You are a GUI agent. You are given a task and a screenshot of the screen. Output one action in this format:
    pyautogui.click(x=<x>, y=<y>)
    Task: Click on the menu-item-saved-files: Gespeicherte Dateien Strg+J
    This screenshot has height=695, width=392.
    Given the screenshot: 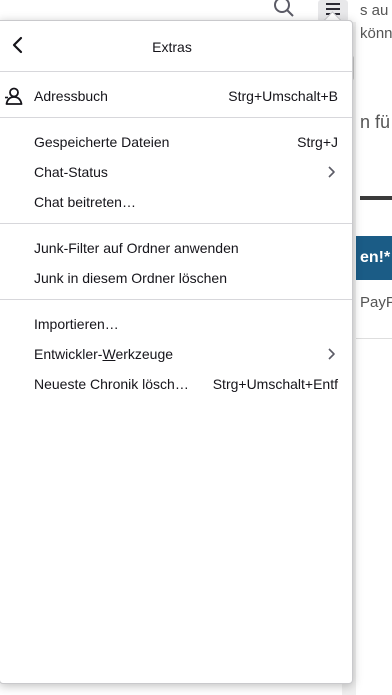 What is the action you would take?
    pyautogui.click(x=176, y=142)
    